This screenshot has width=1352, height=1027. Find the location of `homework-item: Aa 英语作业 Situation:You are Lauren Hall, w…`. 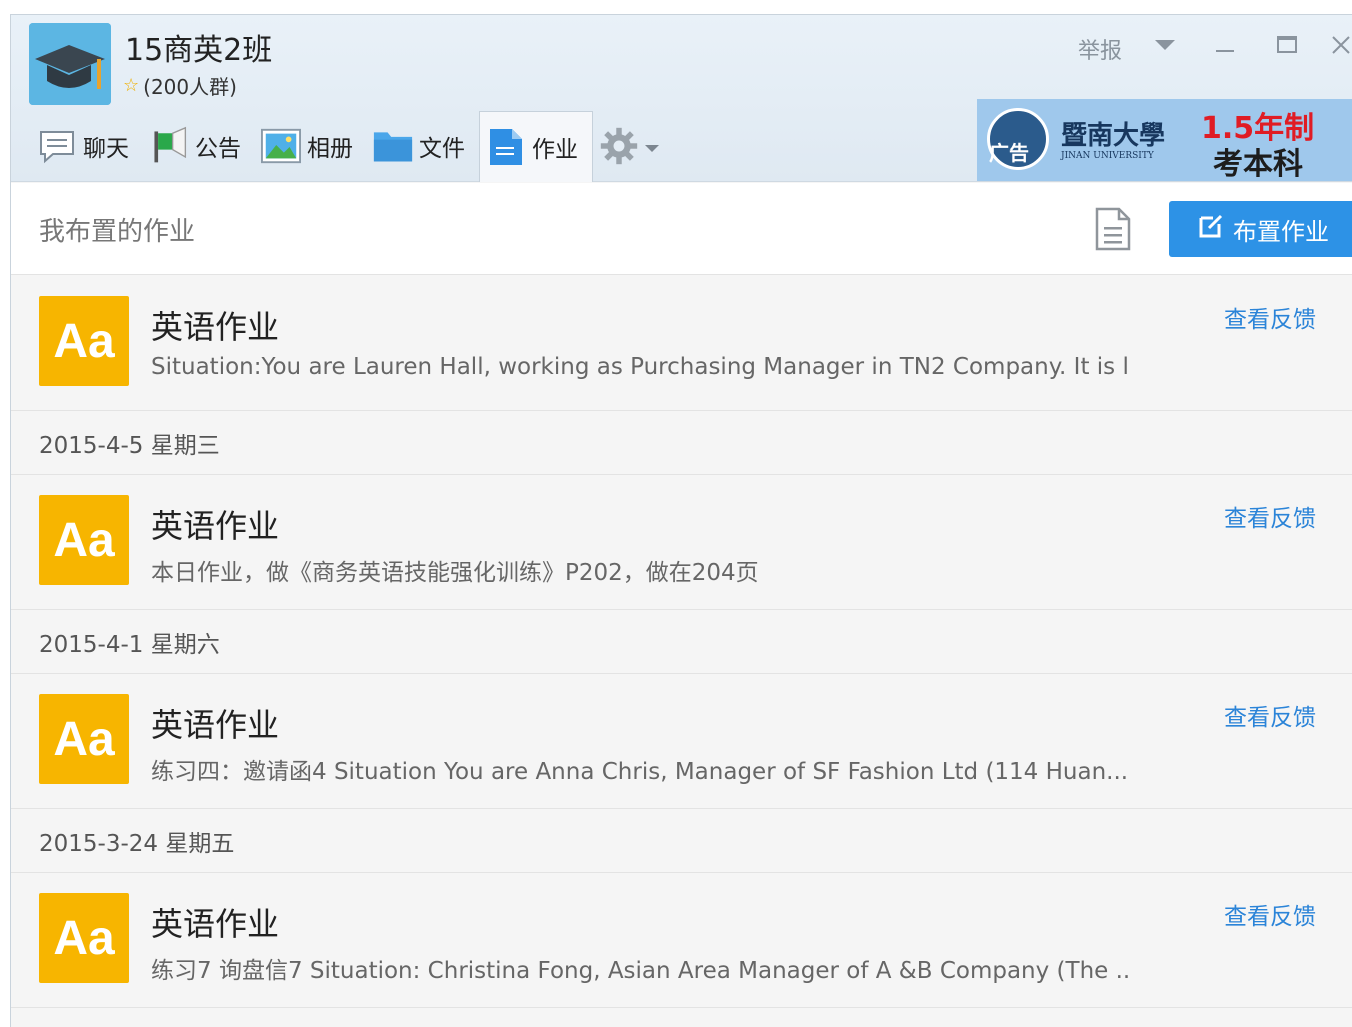

homework-item: Aa 英语作业 Situation:You are Lauren Hall, w… is located at coordinates (681, 343).